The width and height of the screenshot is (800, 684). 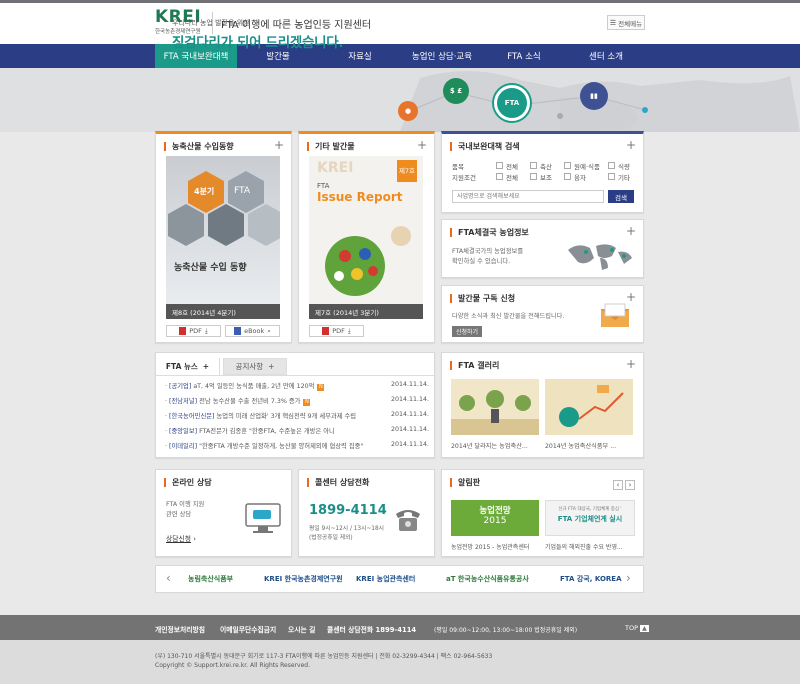 What do you see at coordinates (487, 579) in the screenshot?
I see `partner-at: aT 한국농수산식품유통공사` at bounding box center [487, 579].